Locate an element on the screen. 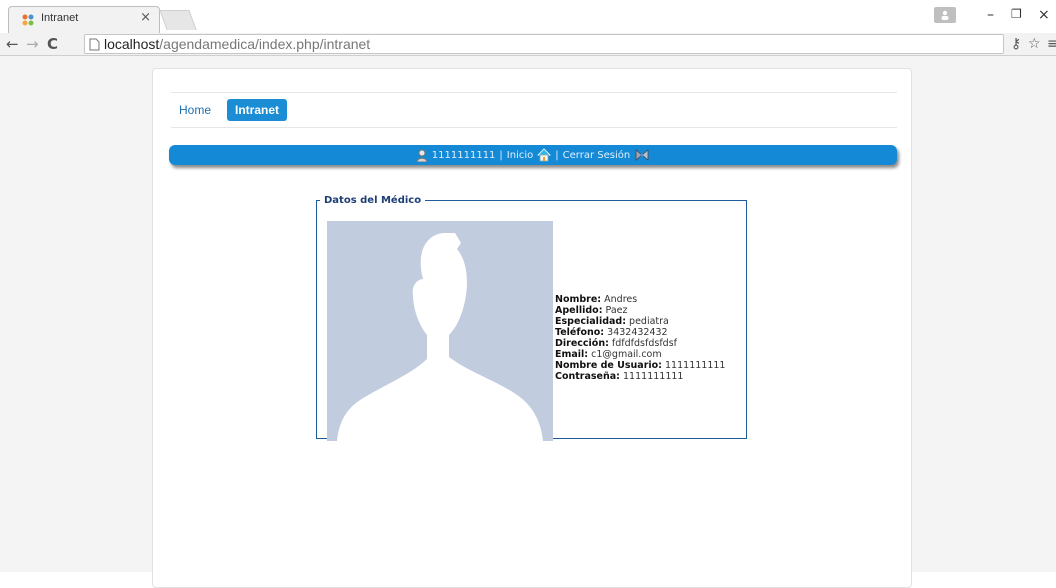  info-row-nombre: Nombre: Andres is located at coordinates (596, 299).